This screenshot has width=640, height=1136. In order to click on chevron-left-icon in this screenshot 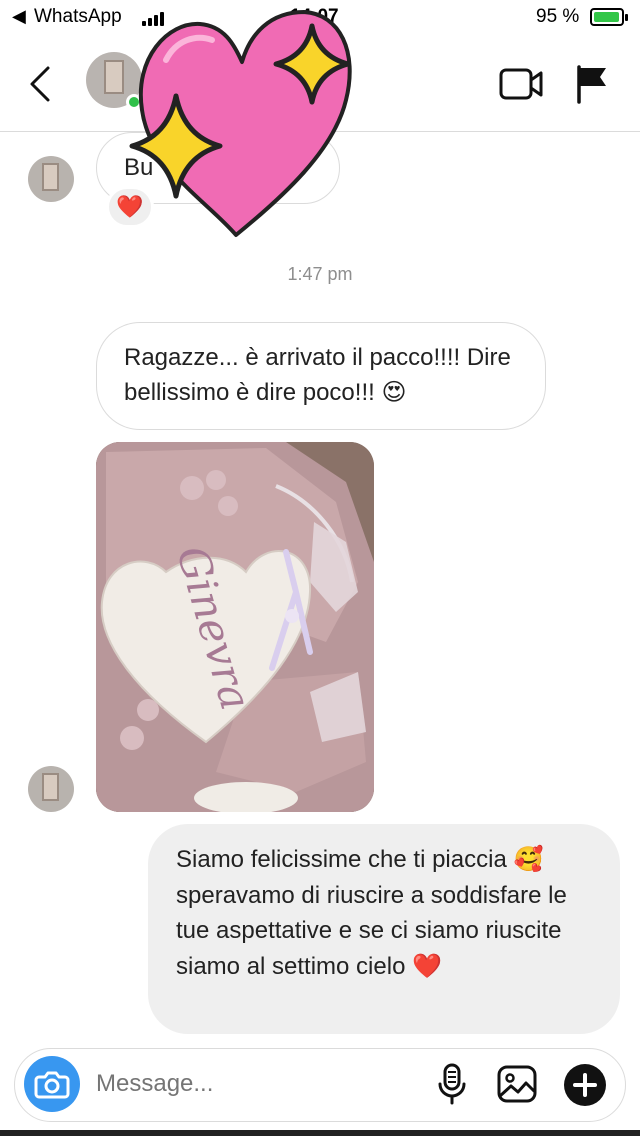, I will do `click(41, 84)`.